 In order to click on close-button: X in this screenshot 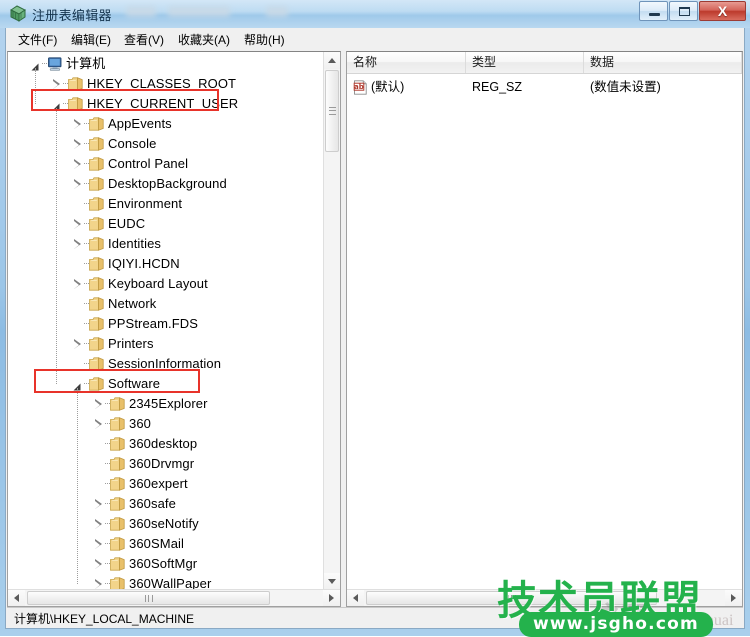, I will do `click(722, 11)`.